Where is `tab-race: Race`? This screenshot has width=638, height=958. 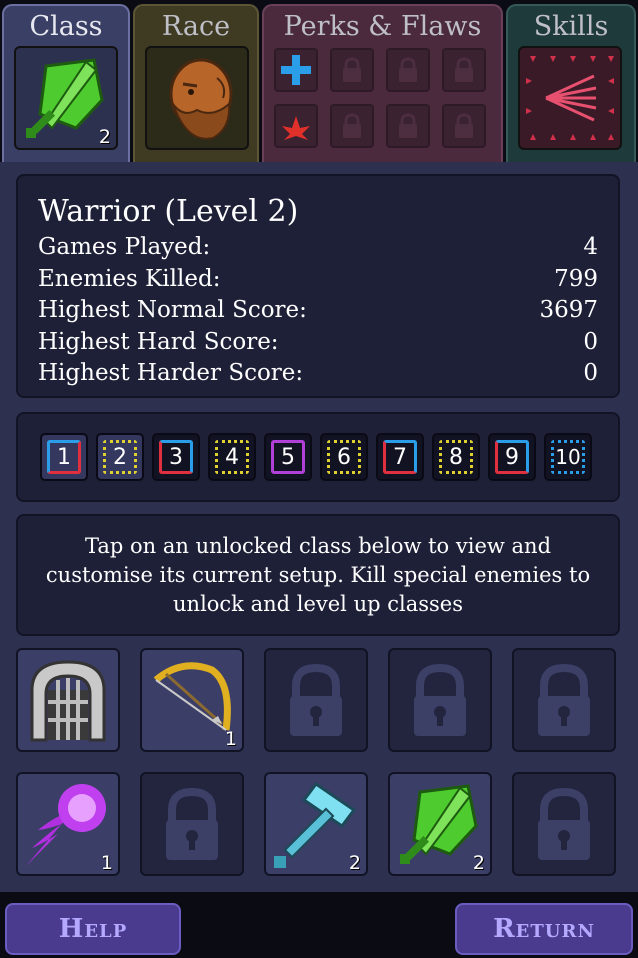
tab-race: Race is located at coordinates (196, 84).